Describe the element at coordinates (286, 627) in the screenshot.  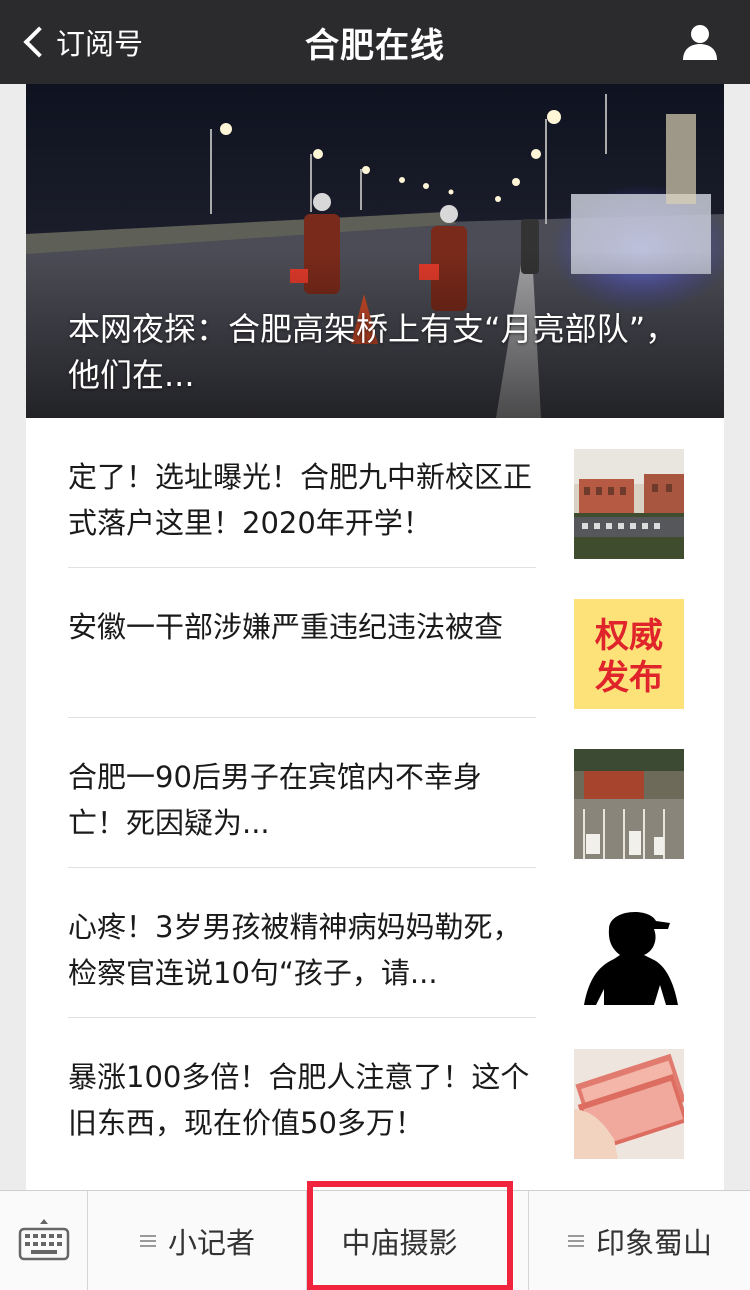
I see `article-title: 安徽一干部涉嫌严重违纪违法被查` at that location.